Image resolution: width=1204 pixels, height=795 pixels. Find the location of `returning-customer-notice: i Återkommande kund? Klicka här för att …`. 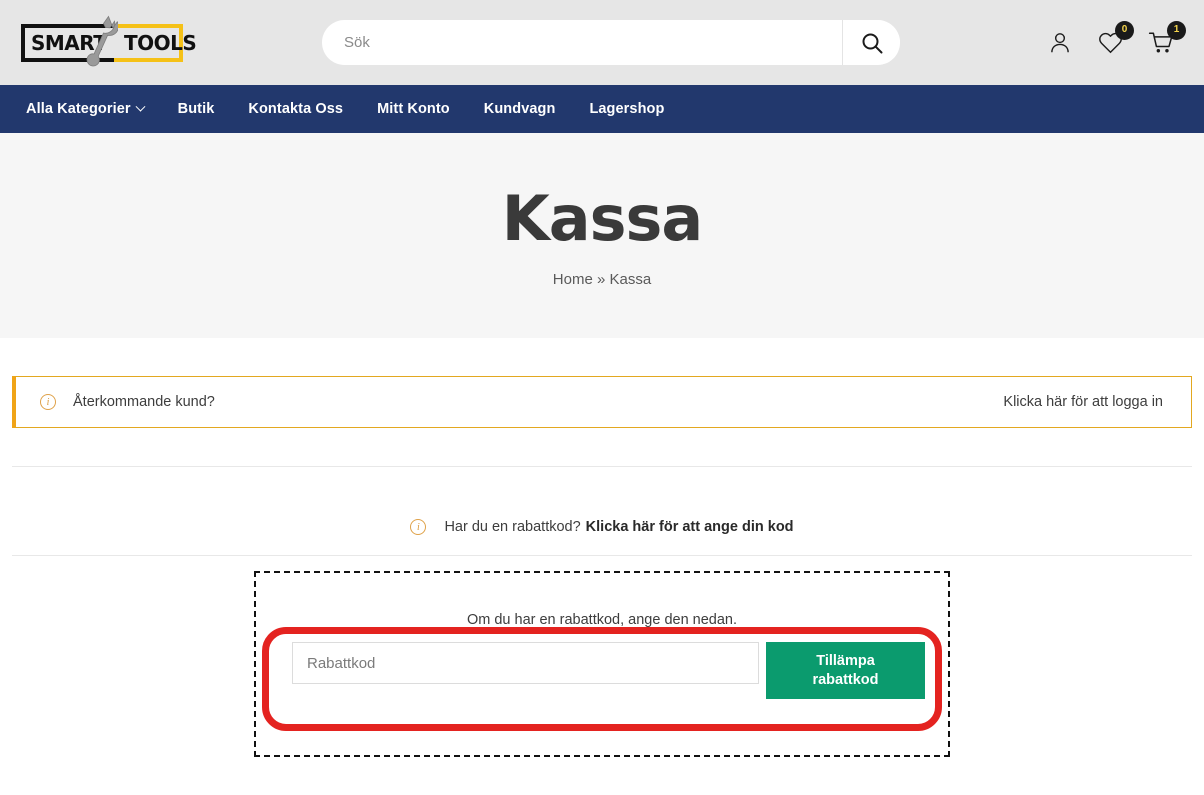

returning-customer-notice: i Återkommande kund? Klicka här för att … is located at coordinates (602, 402).